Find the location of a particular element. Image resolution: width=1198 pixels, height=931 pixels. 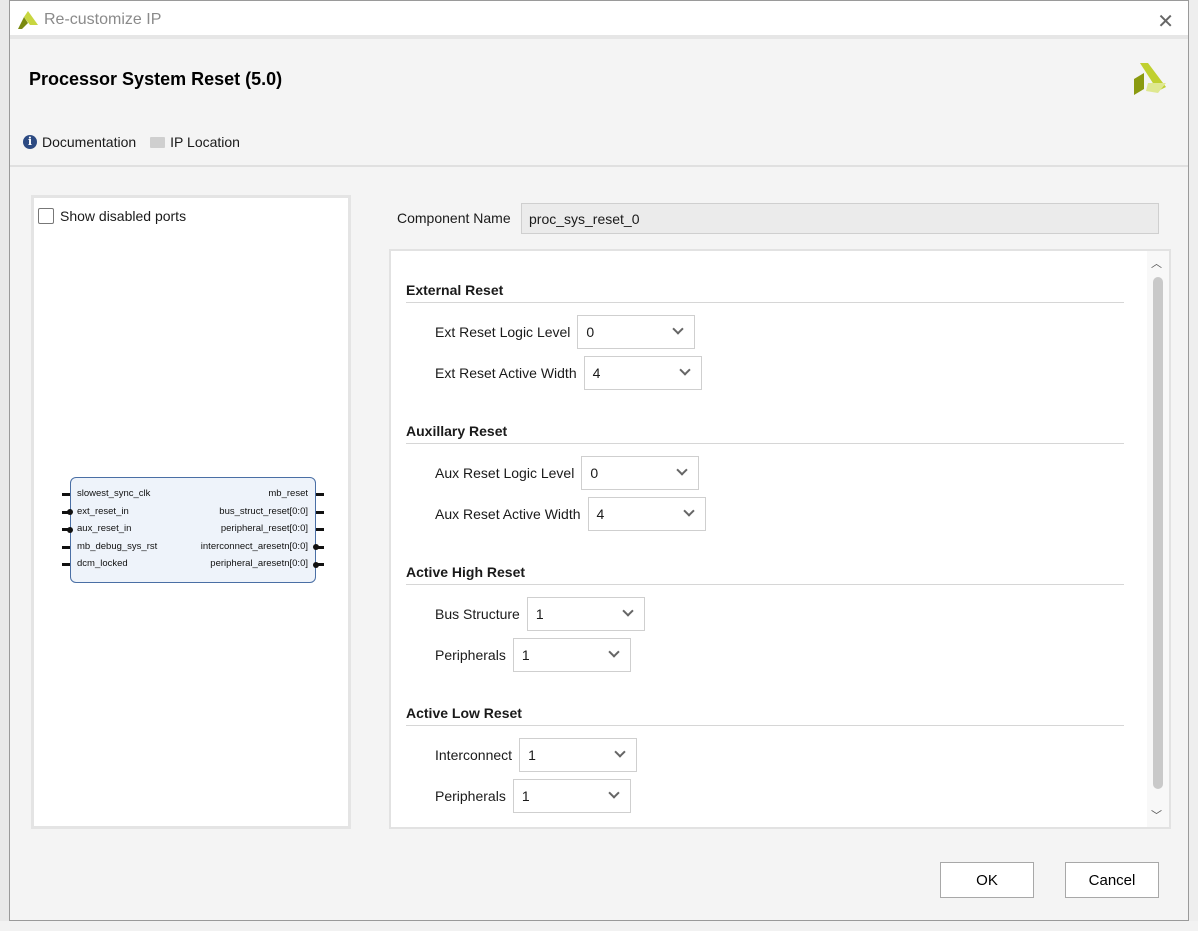

close-icon: ✕ is located at coordinates (1165, 21).